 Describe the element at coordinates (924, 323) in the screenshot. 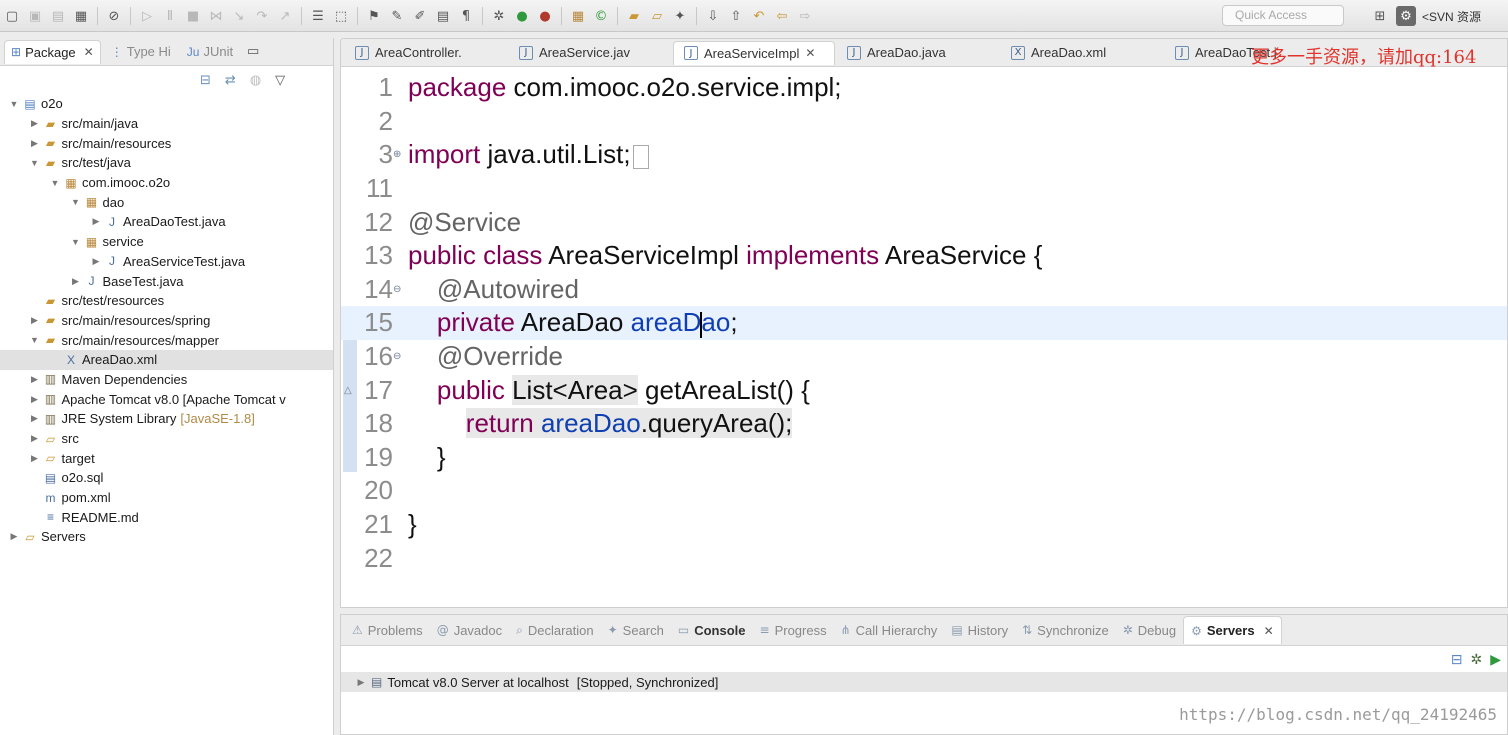

I see `code-line: 15 private AreaDao areaDao;` at that location.